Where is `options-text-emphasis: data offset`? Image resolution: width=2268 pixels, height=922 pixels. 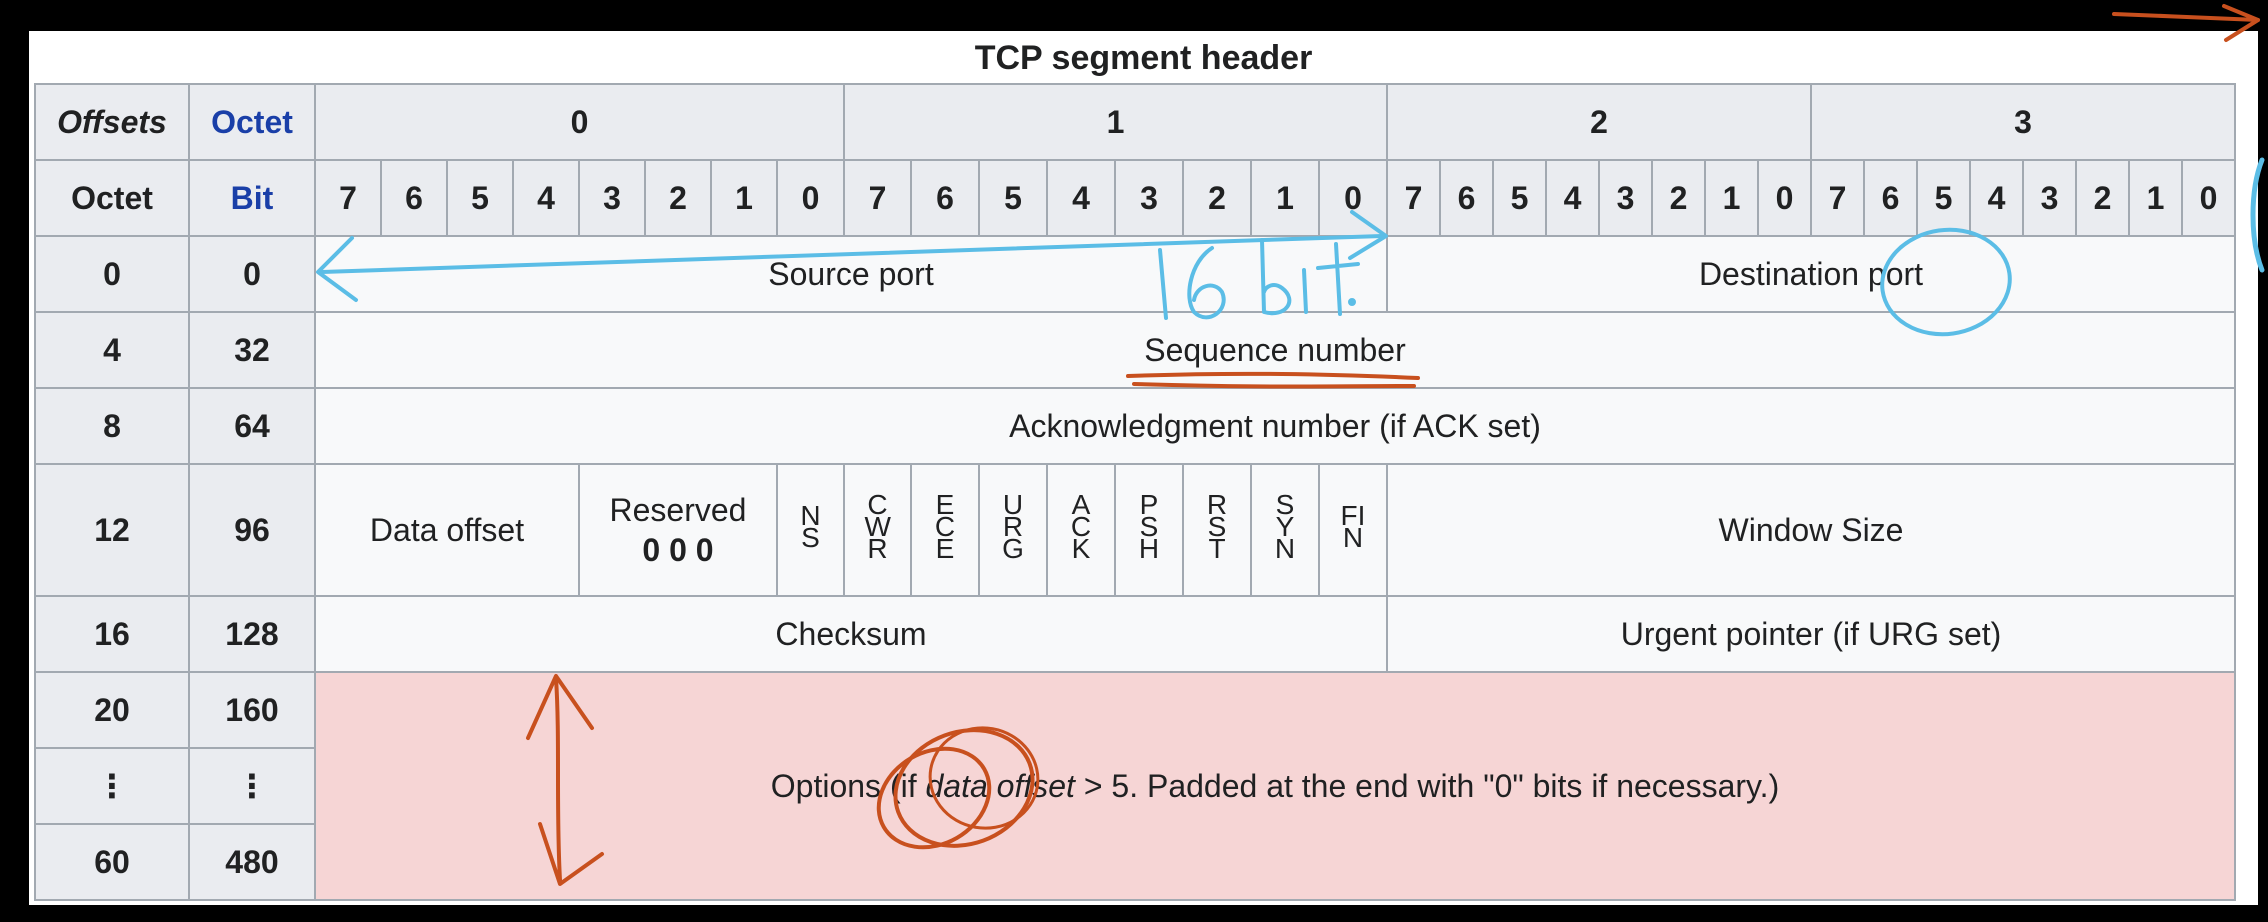 options-text-emphasis: data offset is located at coordinates (1000, 785).